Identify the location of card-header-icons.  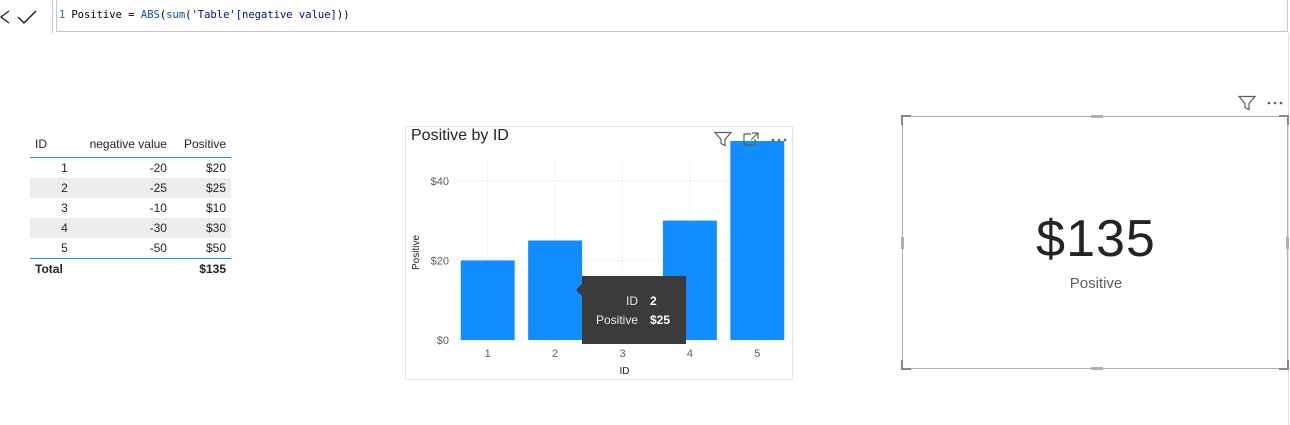
(1261, 103).